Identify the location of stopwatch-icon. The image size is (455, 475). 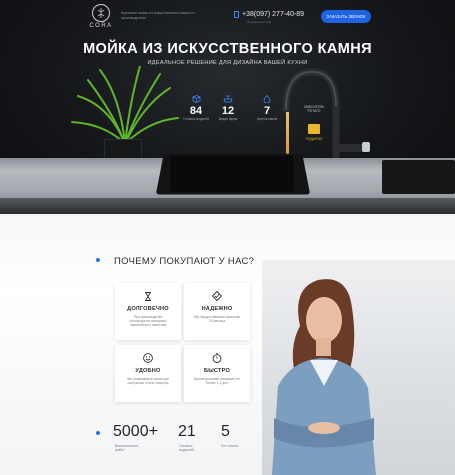
(217, 358).